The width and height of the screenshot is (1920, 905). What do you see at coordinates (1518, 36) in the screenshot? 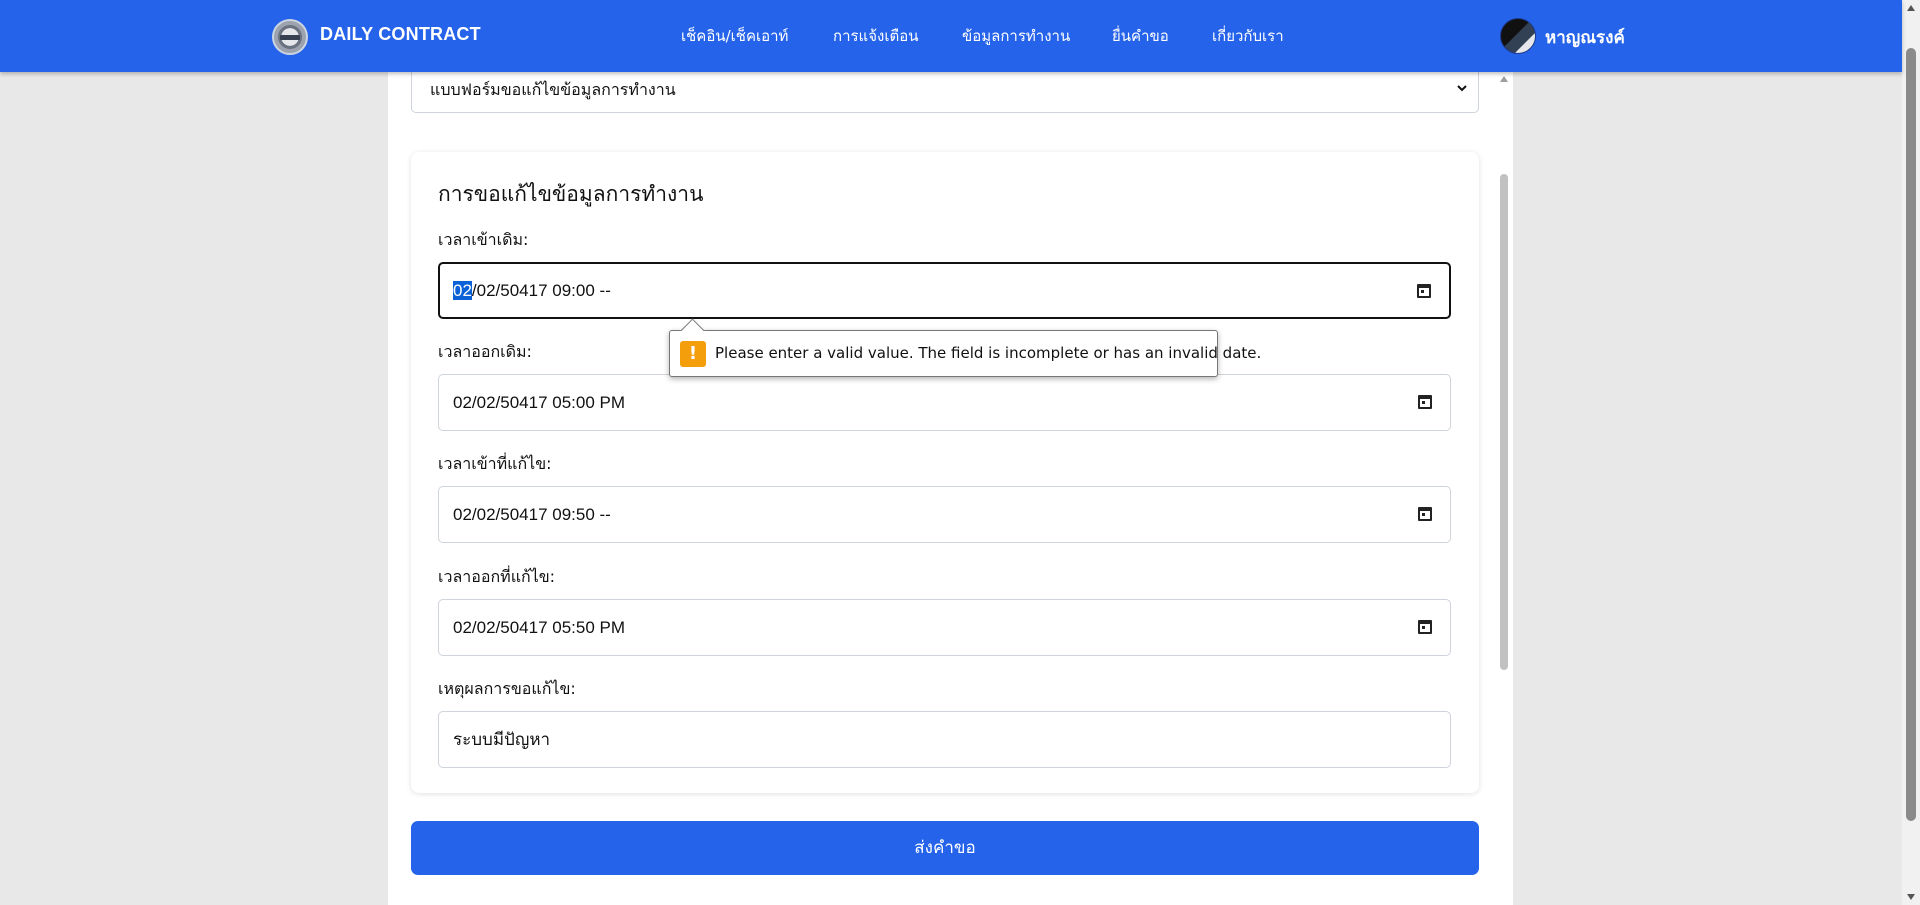
I see `user-avatar` at bounding box center [1518, 36].